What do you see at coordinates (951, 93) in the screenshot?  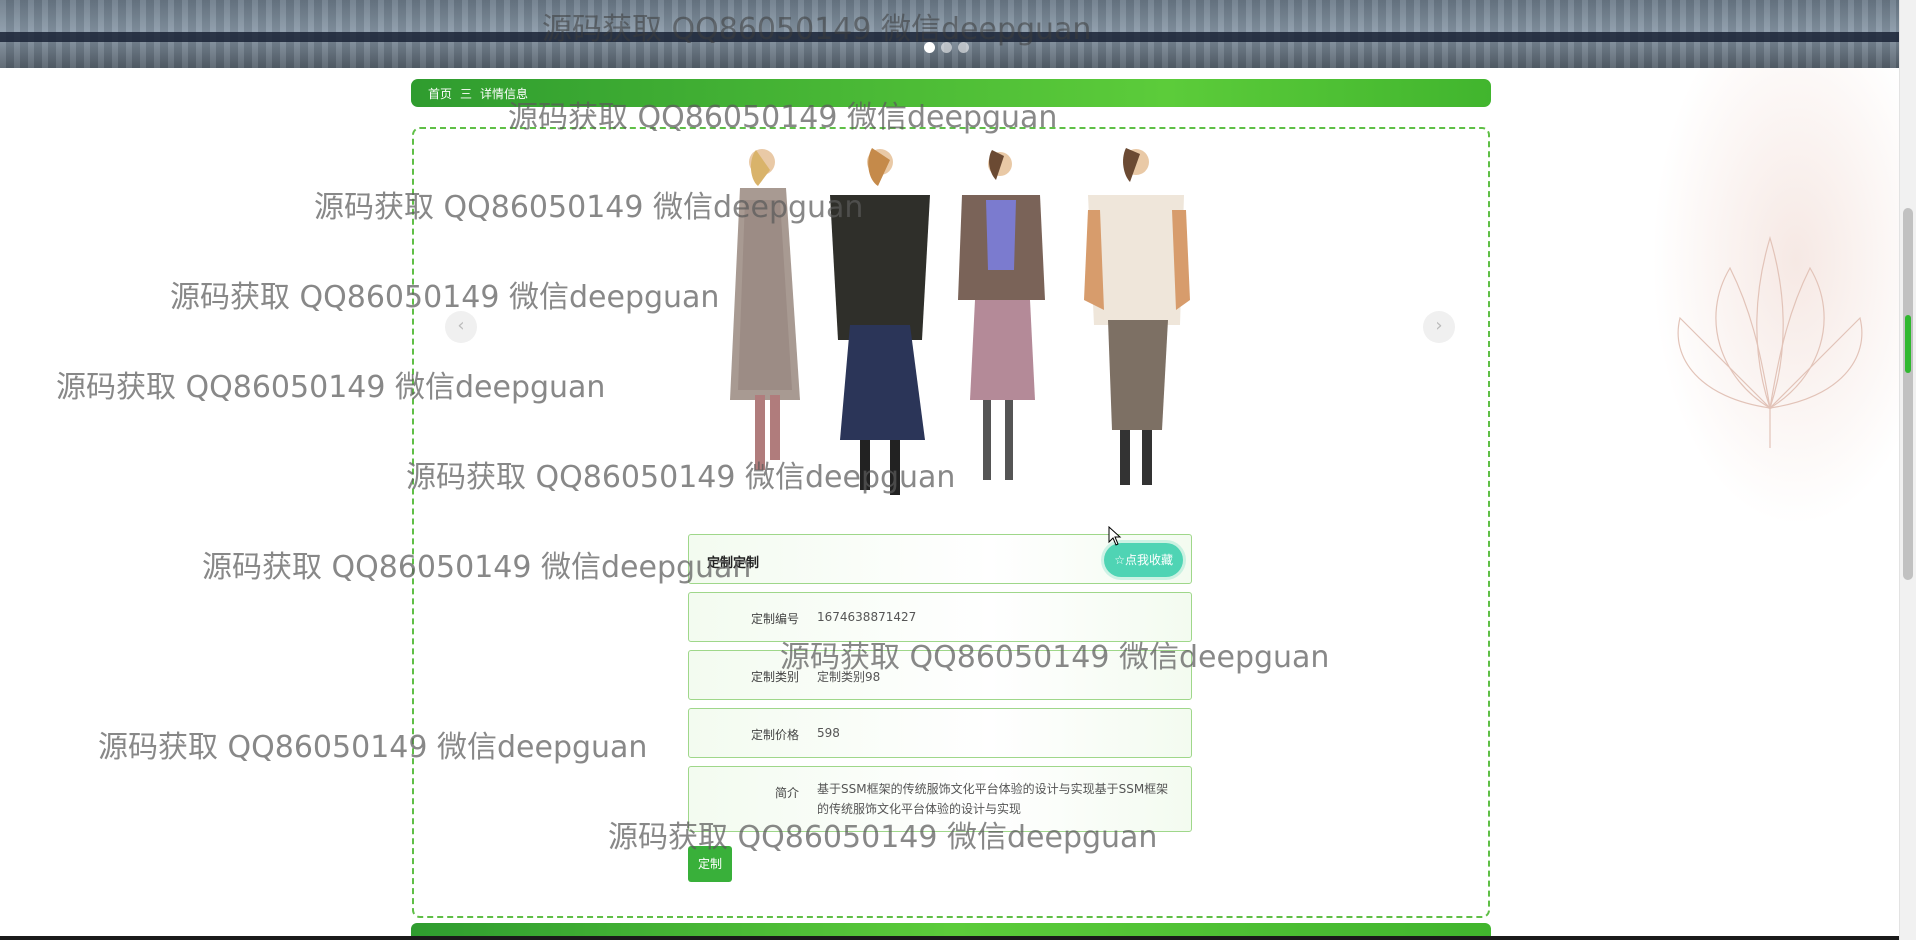 I see `breadcrumb: 首页 三 详情信息` at bounding box center [951, 93].